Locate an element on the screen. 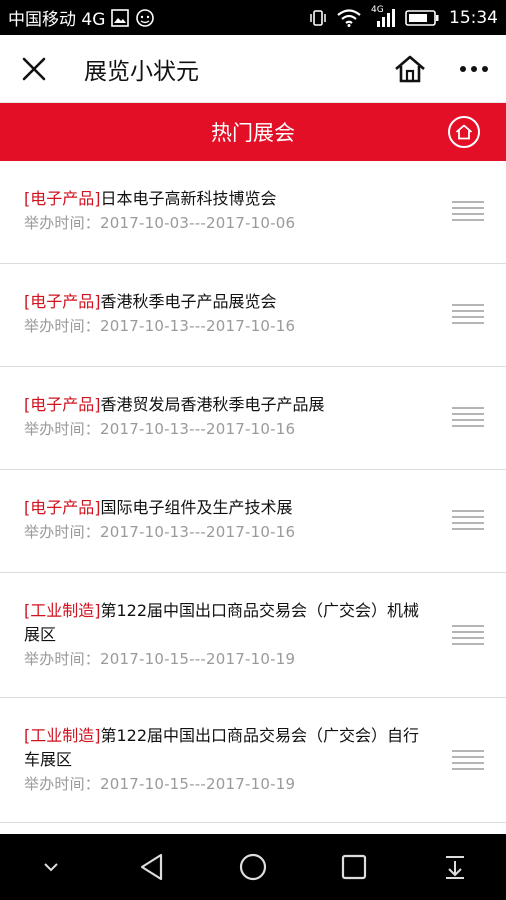 The width and height of the screenshot is (506, 900). item-title: [工业制造]第122届中国出口商品交易会（广交会）机械展区 is located at coordinates (225, 623).